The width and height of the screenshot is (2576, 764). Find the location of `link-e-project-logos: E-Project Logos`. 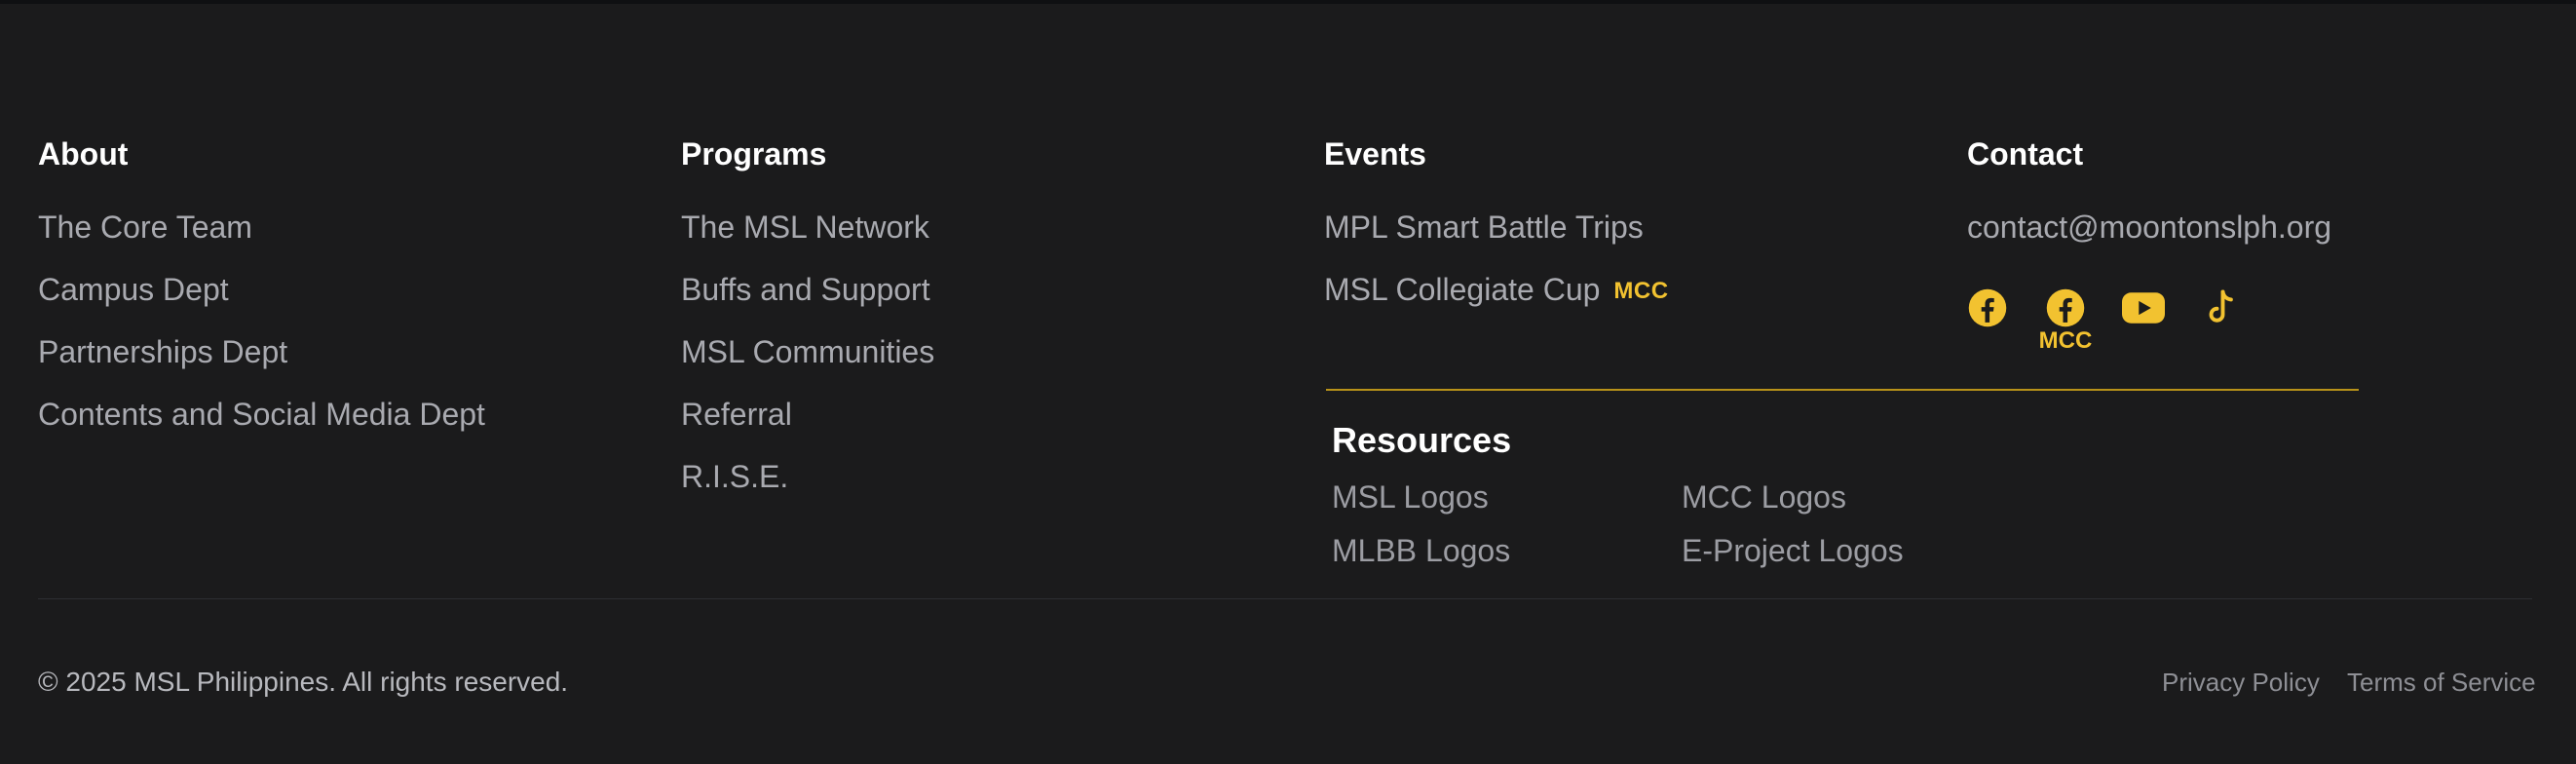

link-e-project-logos: E-Project Logos is located at coordinates (1793, 550).